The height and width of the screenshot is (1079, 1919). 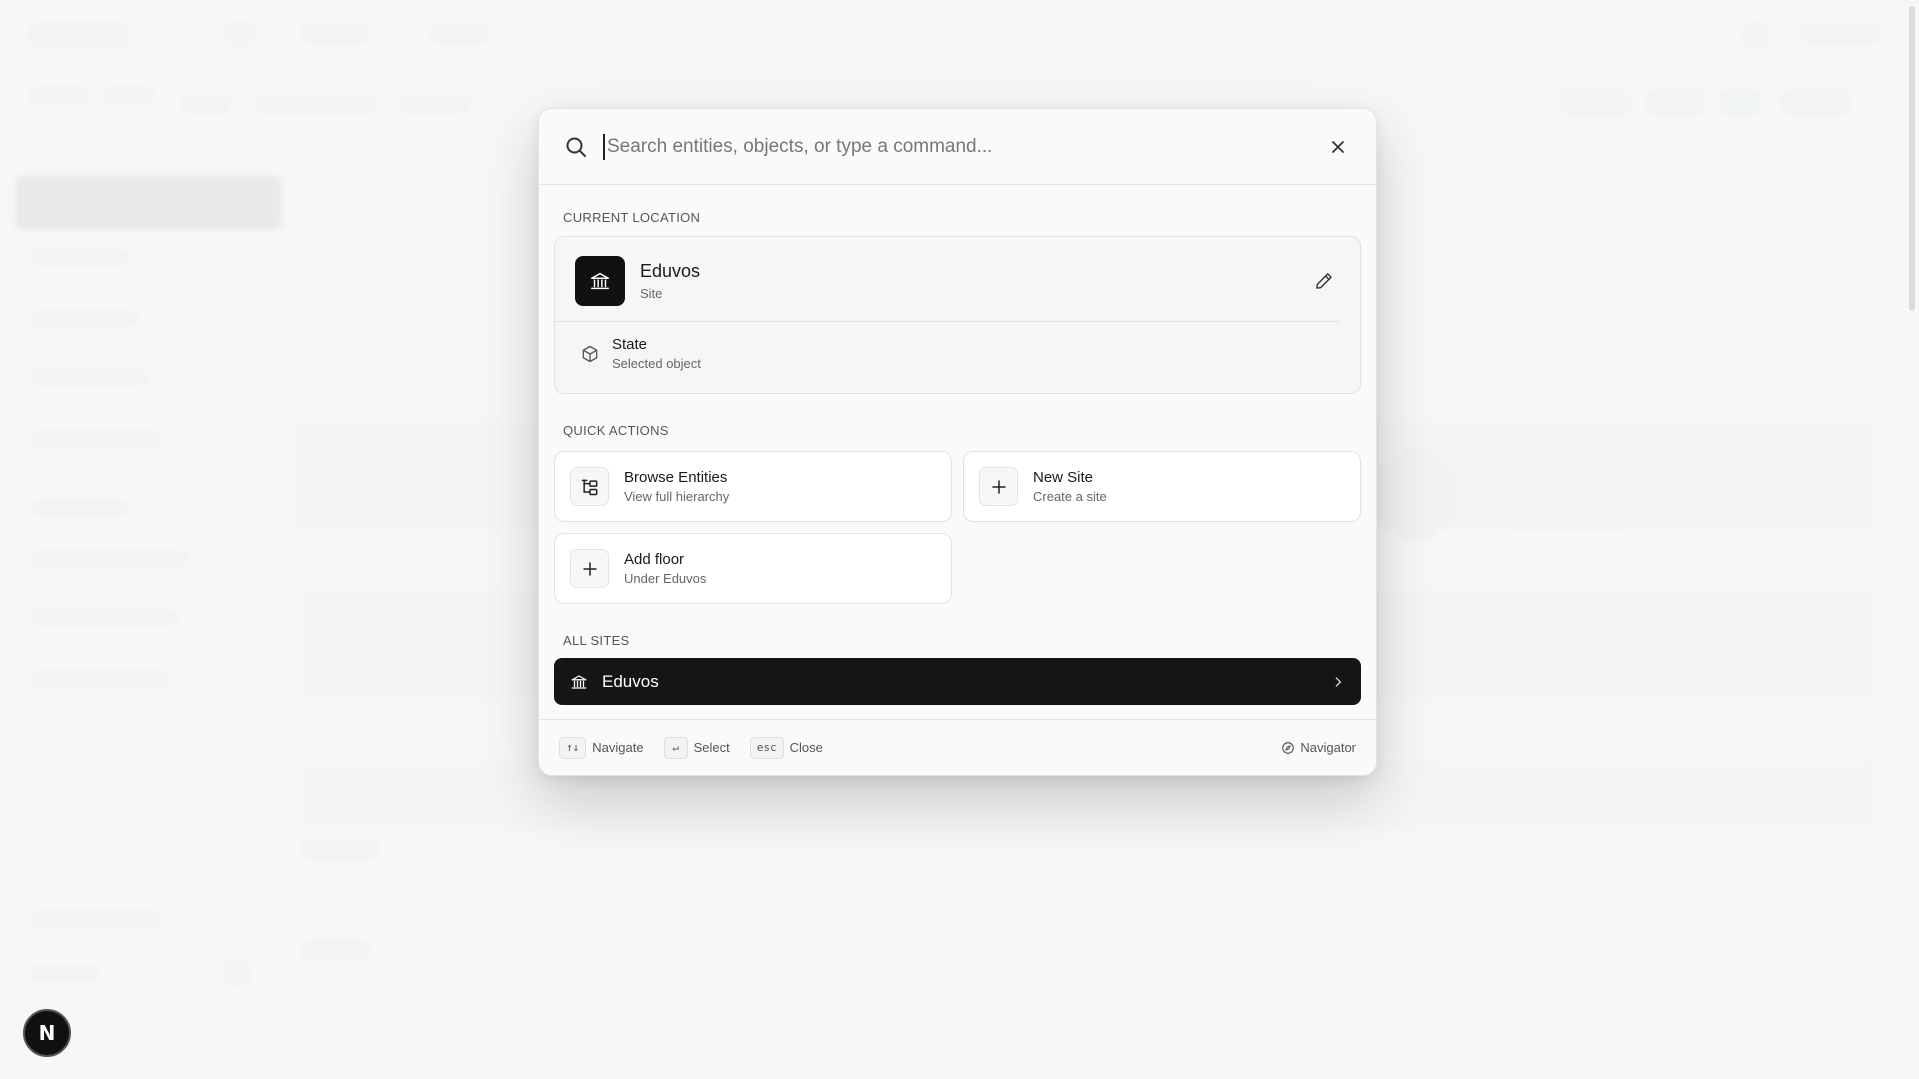 I want to click on action-title: New Site, so click(x=1063, y=477).